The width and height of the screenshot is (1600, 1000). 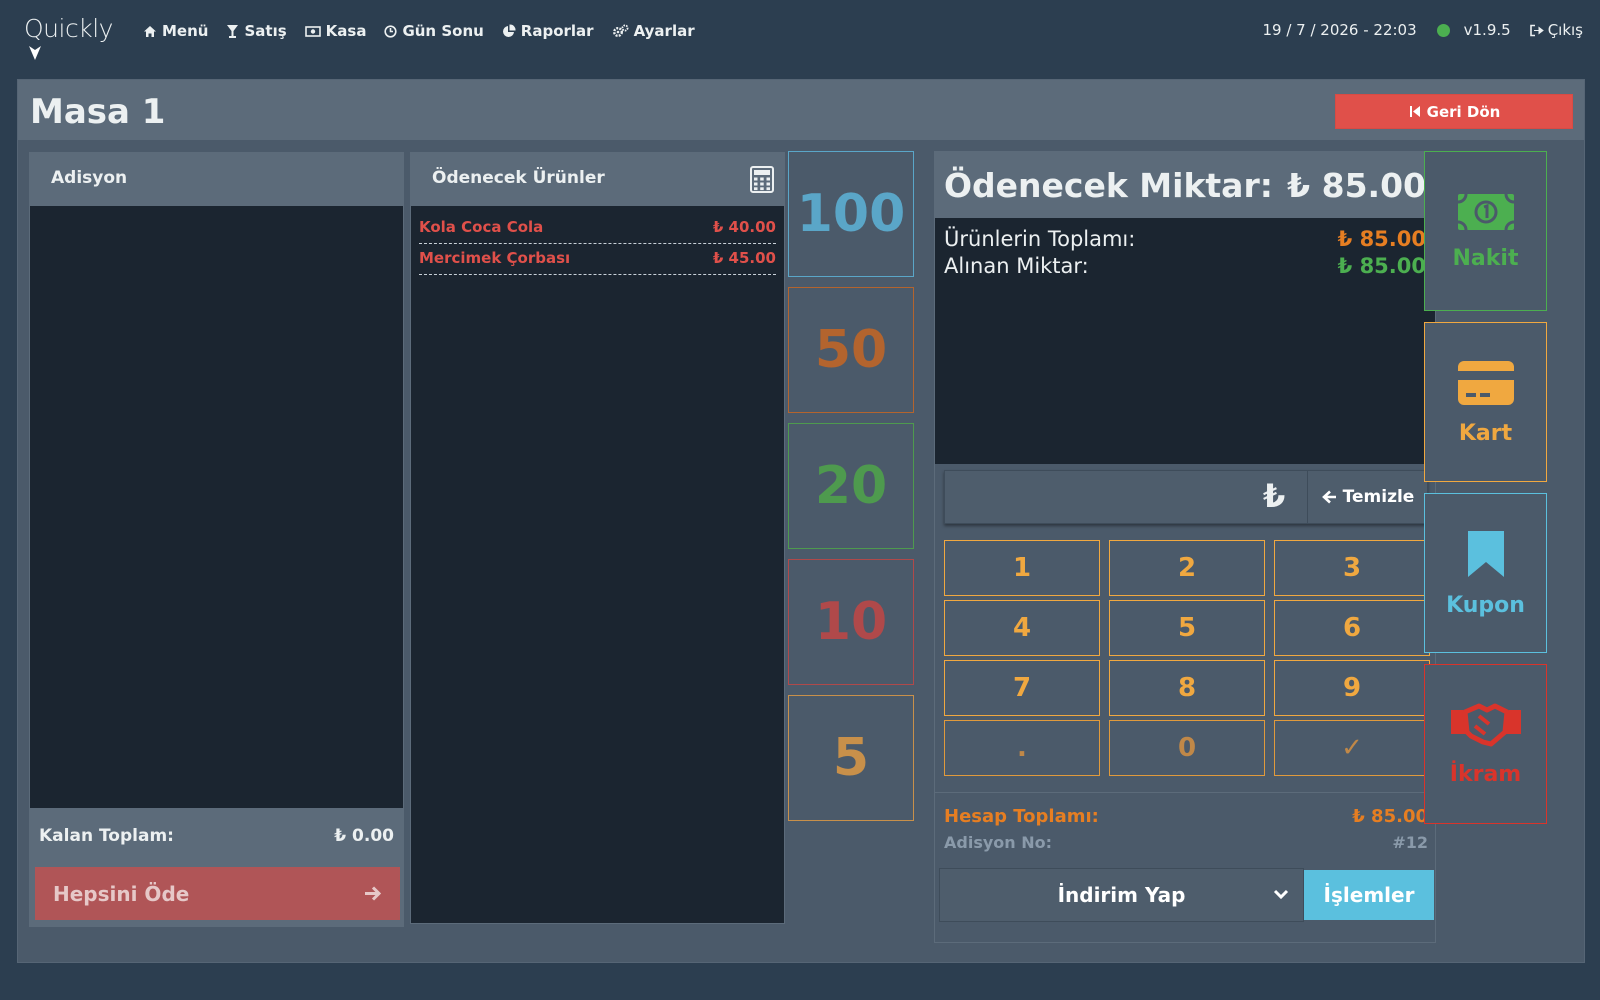 What do you see at coordinates (1040, 239) in the screenshot?
I see `products-total-label: Ürünlerin Toplamı:` at bounding box center [1040, 239].